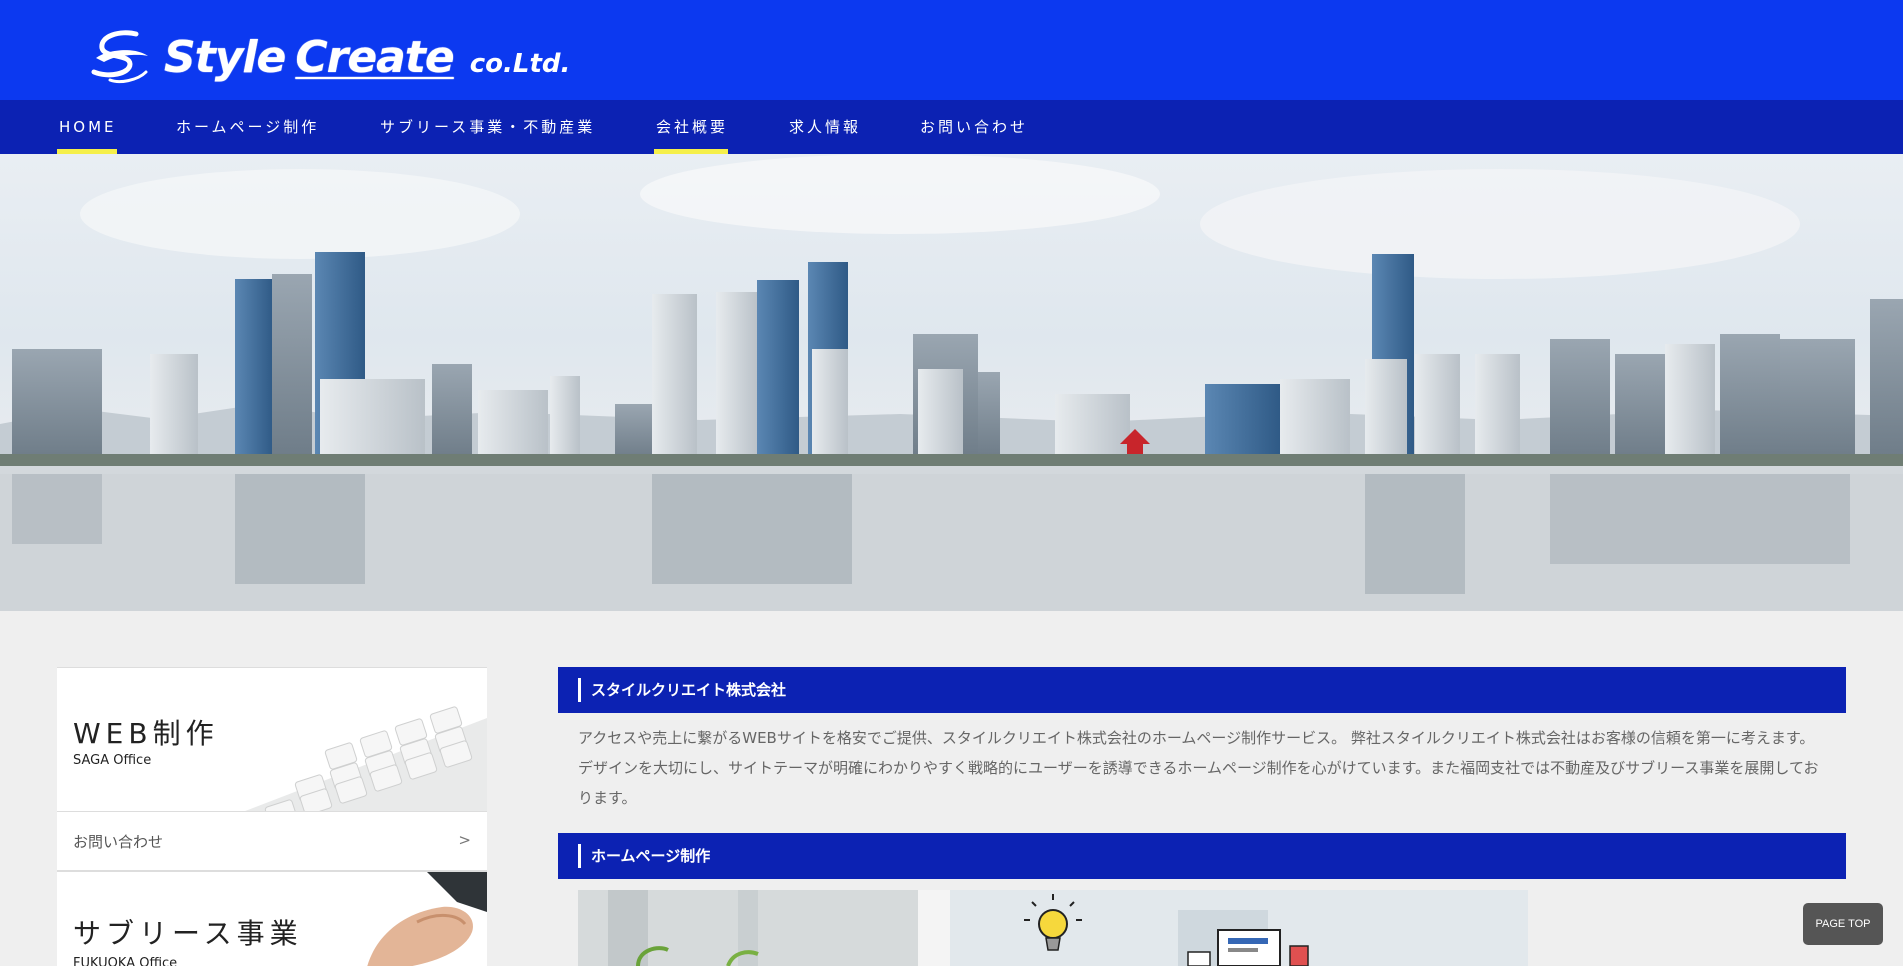 This screenshot has height=966, width=1903. I want to click on sublease-card-title: サブリース事業, so click(188, 933).